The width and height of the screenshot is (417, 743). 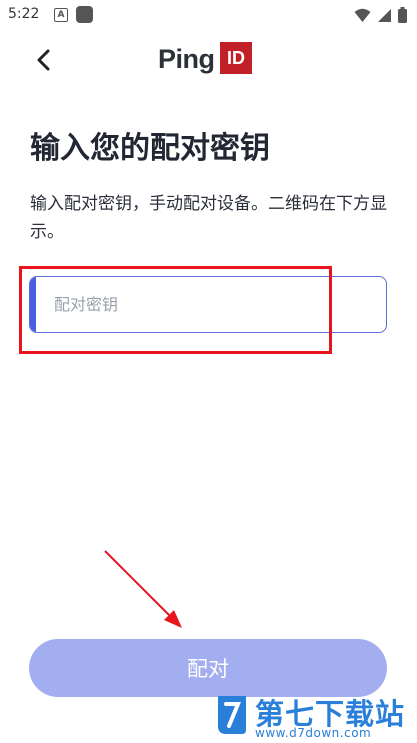 What do you see at coordinates (208, 15) in the screenshot?
I see `status-bar: 5:22 A` at bounding box center [208, 15].